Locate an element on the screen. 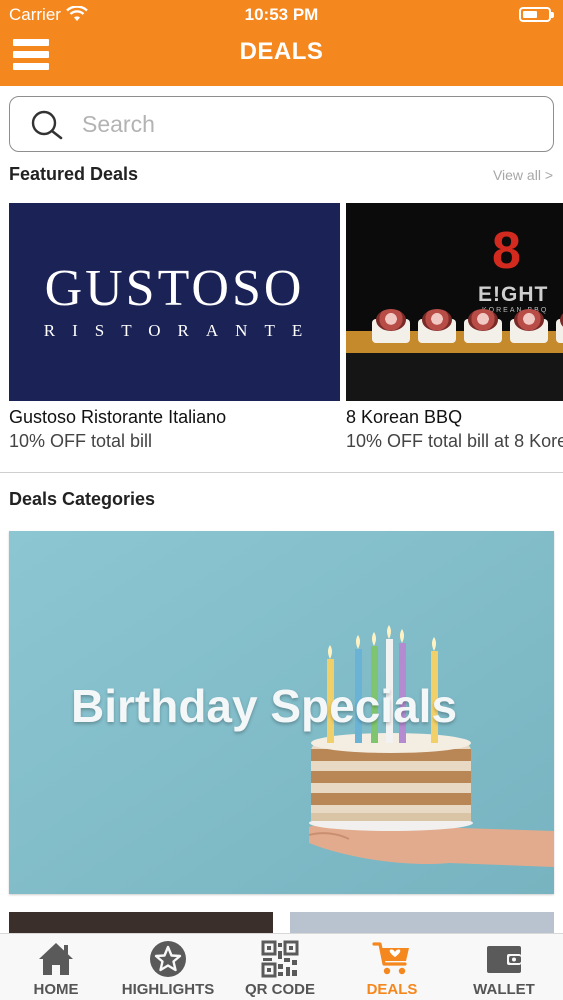 Image resolution: width=563 pixels, height=1000 pixels. tab-deals: DEALS is located at coordinates (392, 967).